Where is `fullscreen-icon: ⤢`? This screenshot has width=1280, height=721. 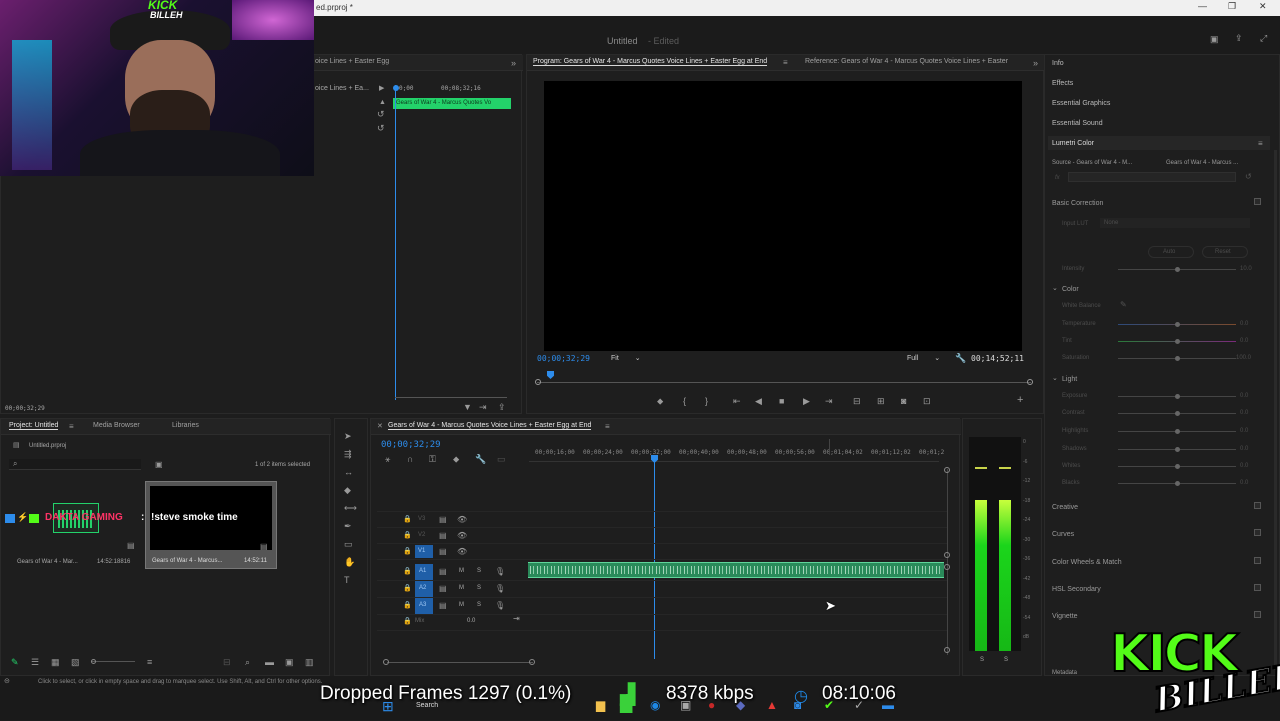 fullscreen-icon: ⤢ is located at coordinates (1263, 38).